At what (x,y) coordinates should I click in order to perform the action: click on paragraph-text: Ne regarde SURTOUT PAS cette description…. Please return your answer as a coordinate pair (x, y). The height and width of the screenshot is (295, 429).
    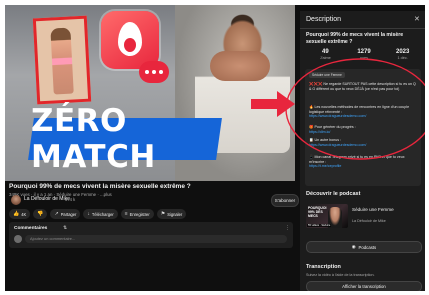
    Looking at the image, I should click on (362, 86).